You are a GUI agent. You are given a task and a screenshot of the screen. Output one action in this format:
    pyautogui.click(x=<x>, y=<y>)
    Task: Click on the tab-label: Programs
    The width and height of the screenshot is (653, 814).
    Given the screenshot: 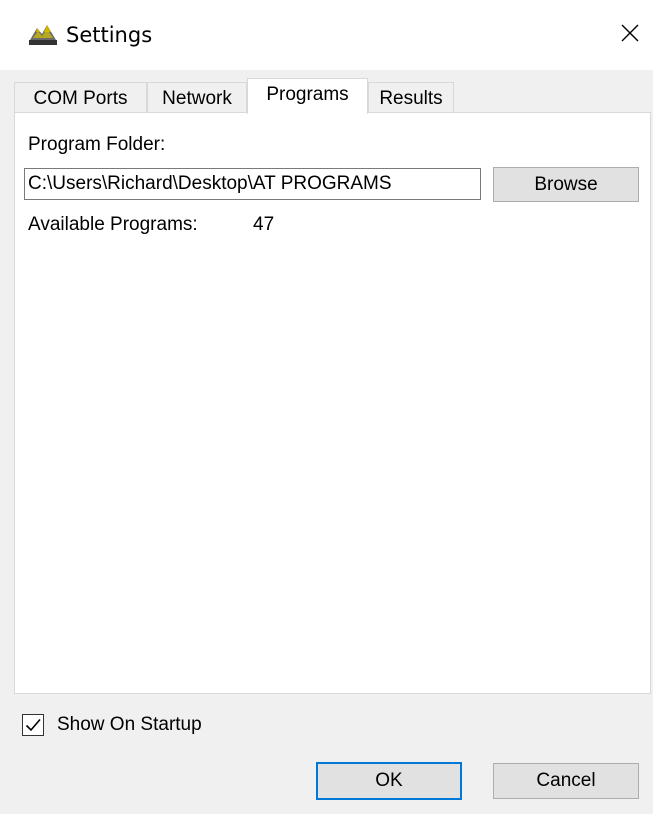 What is the action you would take?
    pyautogui.click(x=307, y=94)
    